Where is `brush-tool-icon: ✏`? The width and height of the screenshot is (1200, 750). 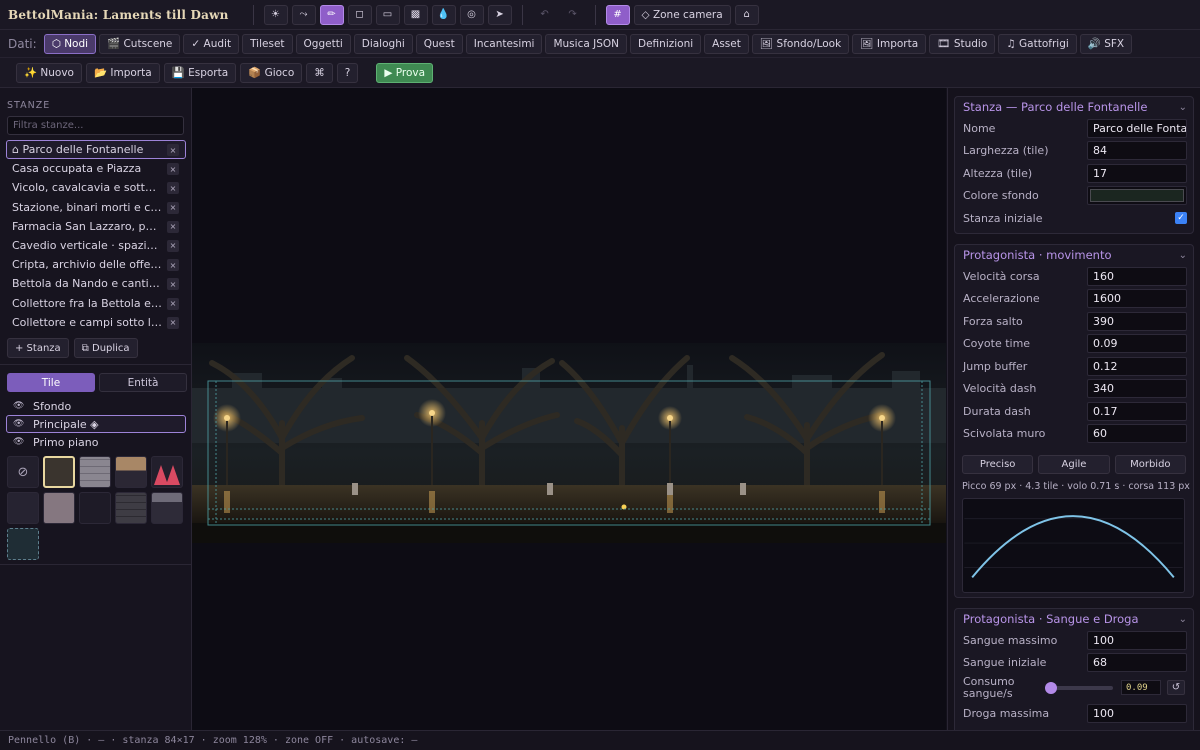
brush-tool-icon: ✏ is located at coordinates (331, 14).